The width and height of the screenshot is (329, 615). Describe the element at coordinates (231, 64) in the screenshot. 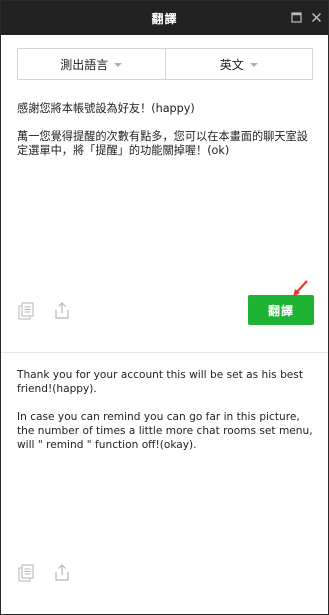

I see `target-language-label: 英文` at that location.